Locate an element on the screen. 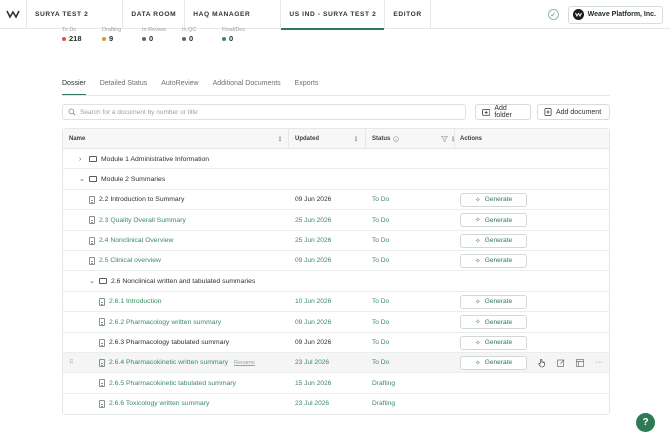 This screenshot has height=448, width=670. column-header-name: Name is located at coordinates (77, 139).